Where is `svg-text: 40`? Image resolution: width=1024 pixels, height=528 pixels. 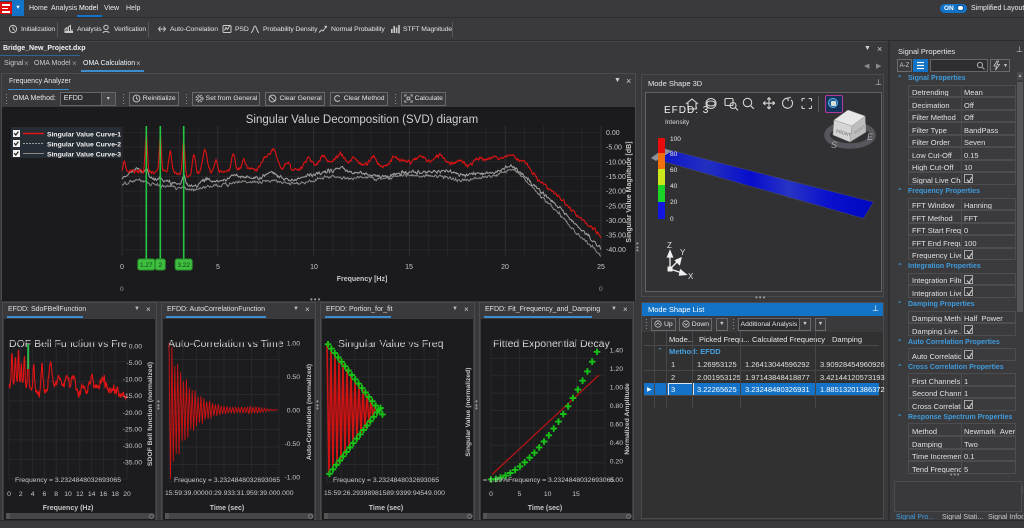 svg-text: 40 is located at coordinates (674, 186).